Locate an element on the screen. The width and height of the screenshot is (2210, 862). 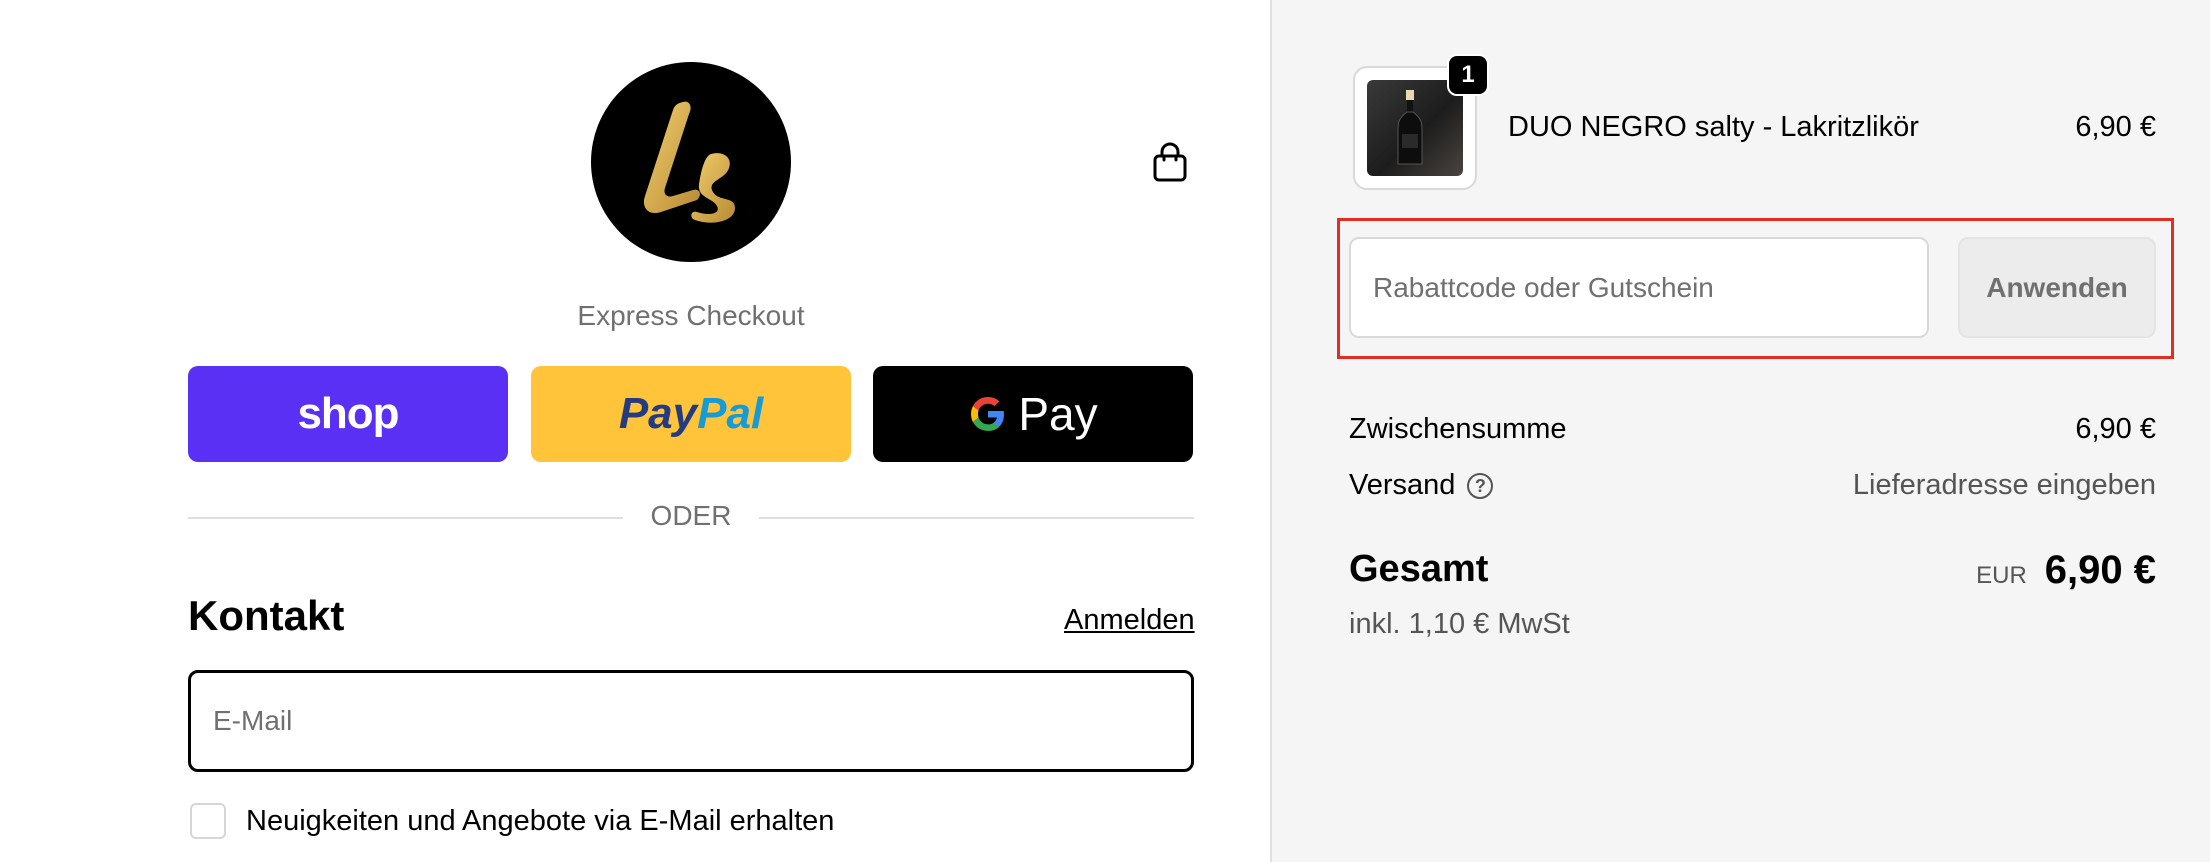
currency-code: EUR is located at coordinates (2001, 575).